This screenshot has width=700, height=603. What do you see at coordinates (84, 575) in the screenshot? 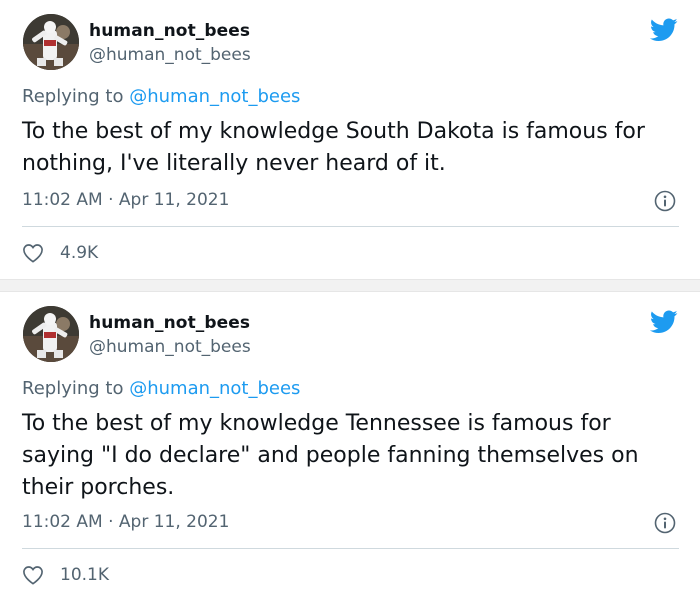
I see `like-count: 10.1K` at bounding box center [84, 575].